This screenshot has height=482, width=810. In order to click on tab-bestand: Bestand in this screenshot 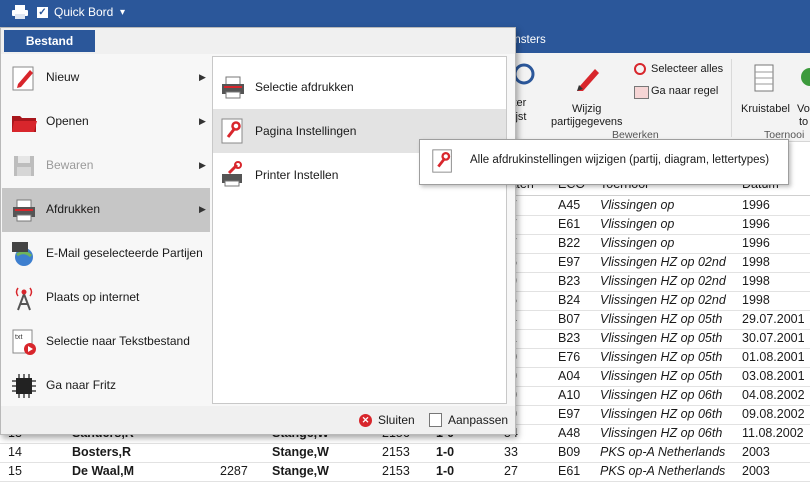, I will do `click(49, 41)`.